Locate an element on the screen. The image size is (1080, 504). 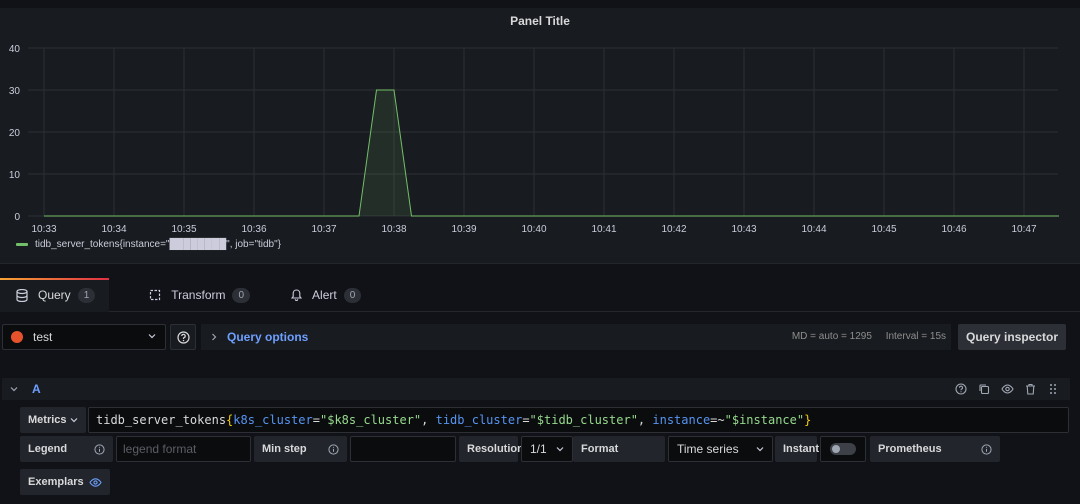
x-tick-label: 10:38 is located at coordinates (393, 229).